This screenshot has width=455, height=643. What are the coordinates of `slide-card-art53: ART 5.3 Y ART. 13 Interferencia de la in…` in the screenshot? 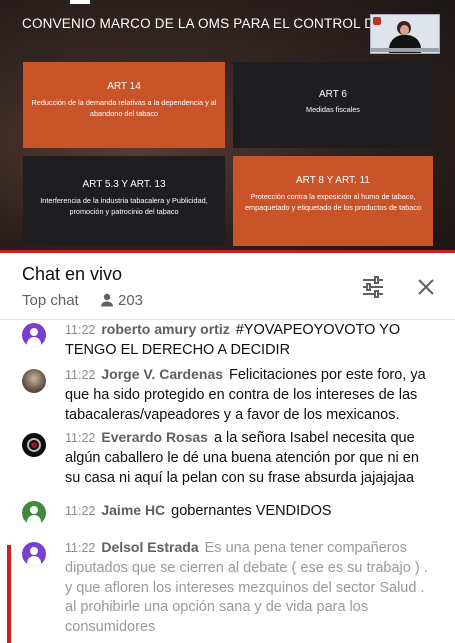 It's located at (124, 201).